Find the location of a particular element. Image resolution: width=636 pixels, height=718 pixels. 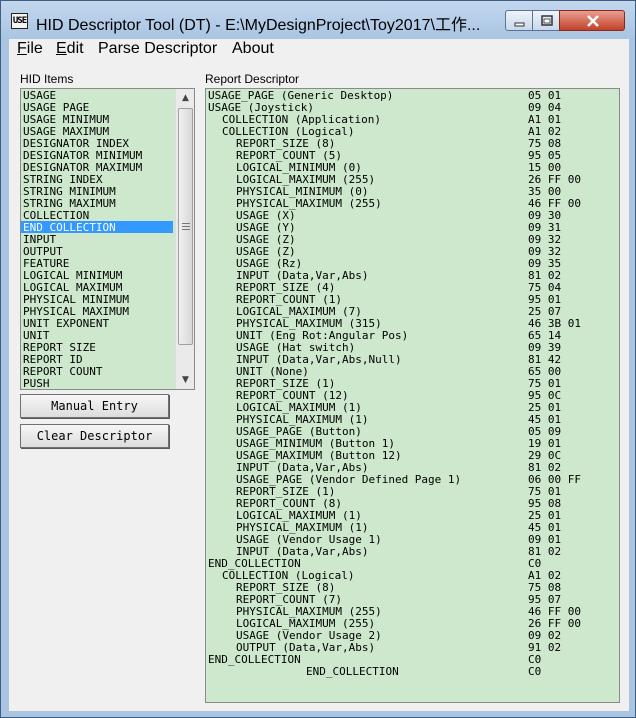

report-row: UNIT (Eng Rot:Angular Pos) 65 14 is located at coordinates (412, 335).